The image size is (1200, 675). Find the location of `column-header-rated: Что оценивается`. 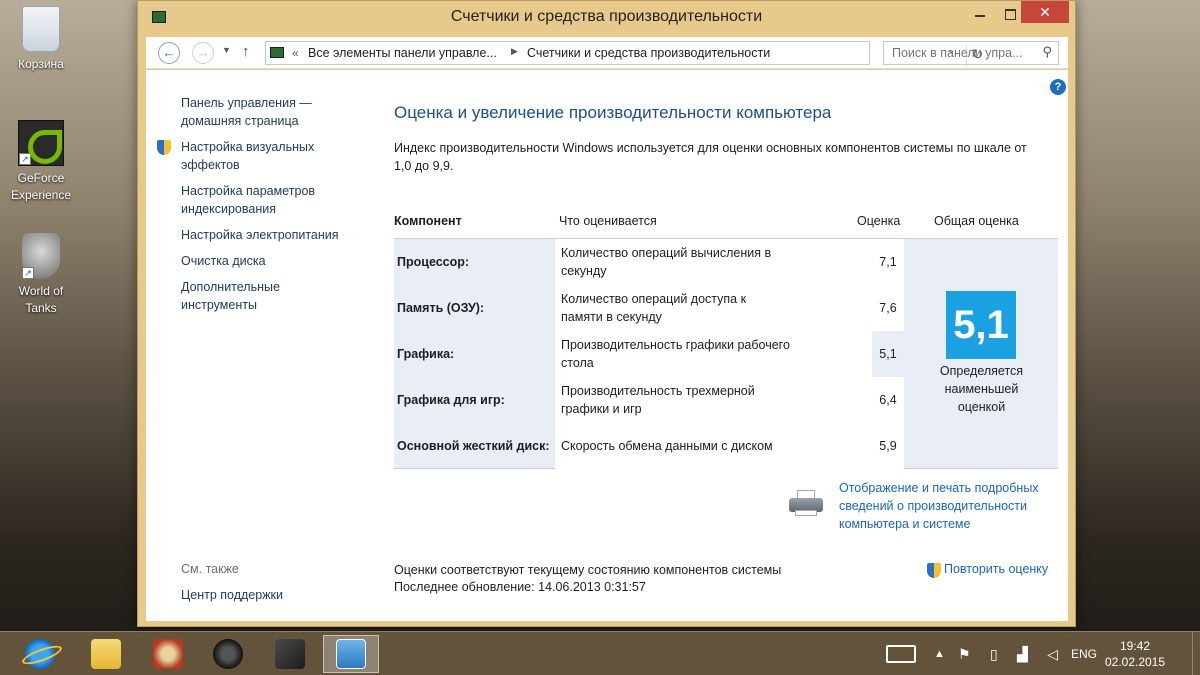

column-header-rated: Что оценивается is located at coordinates (608, 221).